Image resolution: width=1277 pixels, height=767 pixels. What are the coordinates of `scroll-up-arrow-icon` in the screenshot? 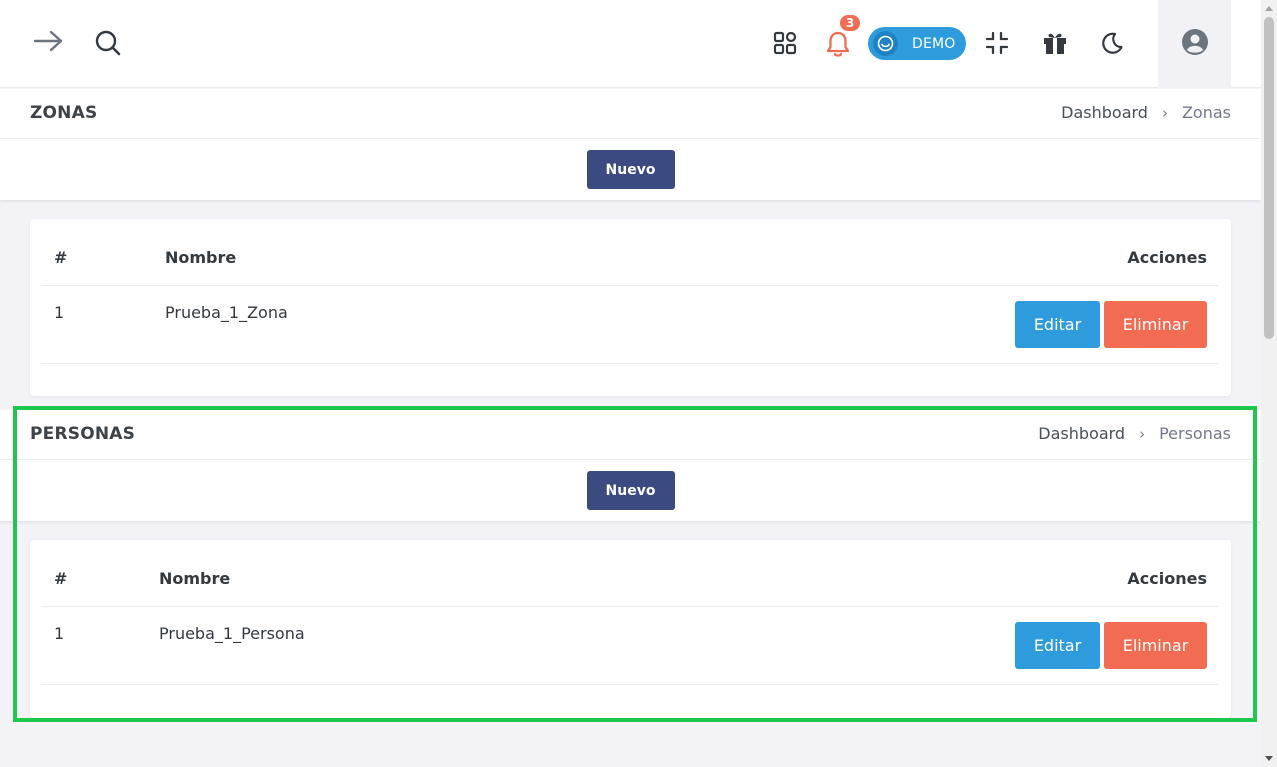 It's located at (1269, 8).